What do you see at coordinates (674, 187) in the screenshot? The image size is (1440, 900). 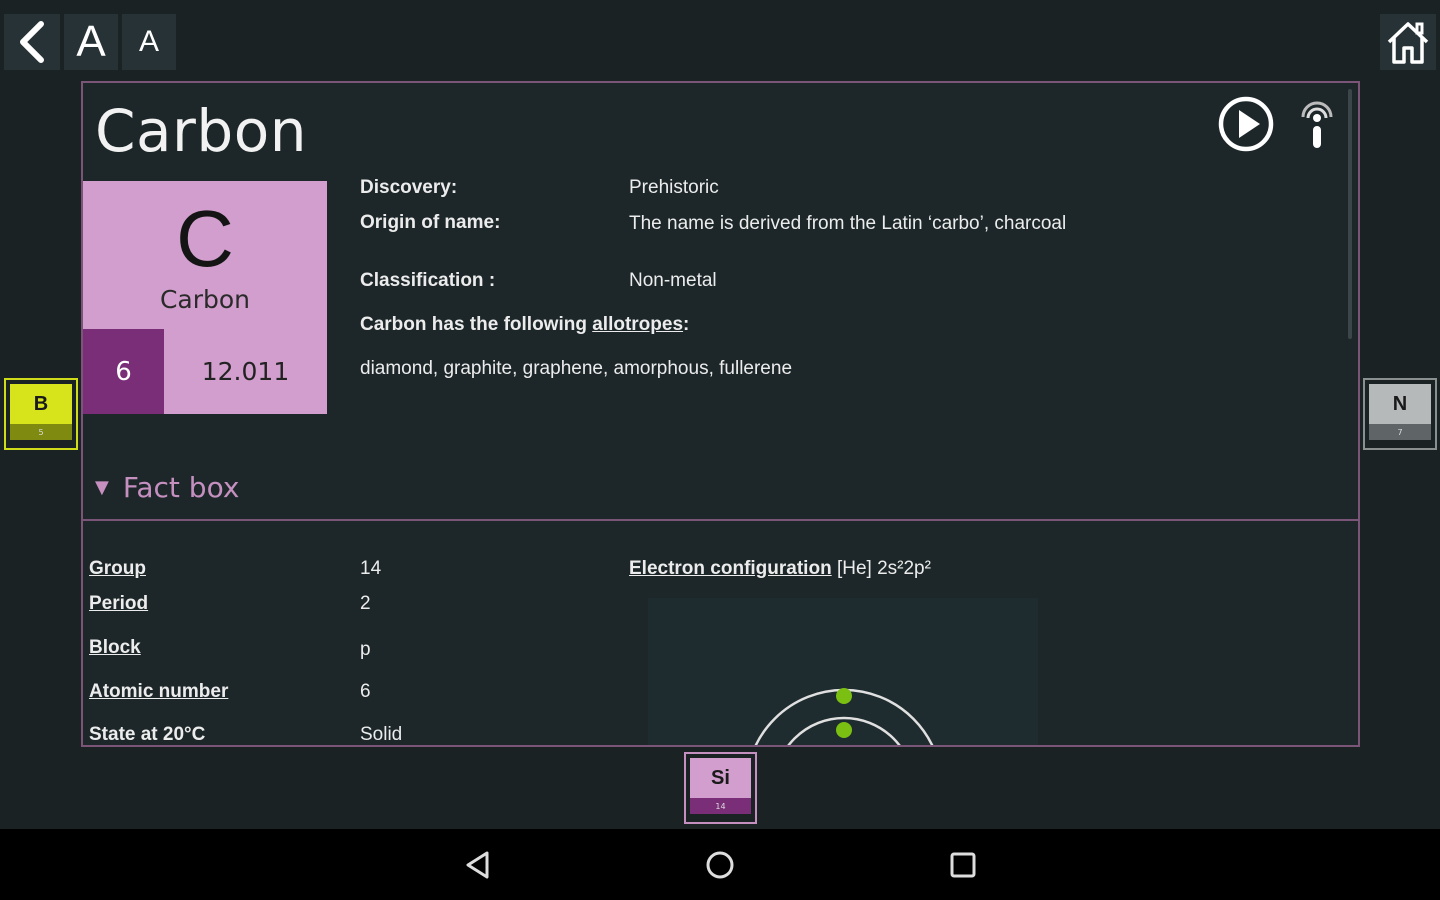 I see `discovery-value: Prehistoric` at bounding box center [674, 187].